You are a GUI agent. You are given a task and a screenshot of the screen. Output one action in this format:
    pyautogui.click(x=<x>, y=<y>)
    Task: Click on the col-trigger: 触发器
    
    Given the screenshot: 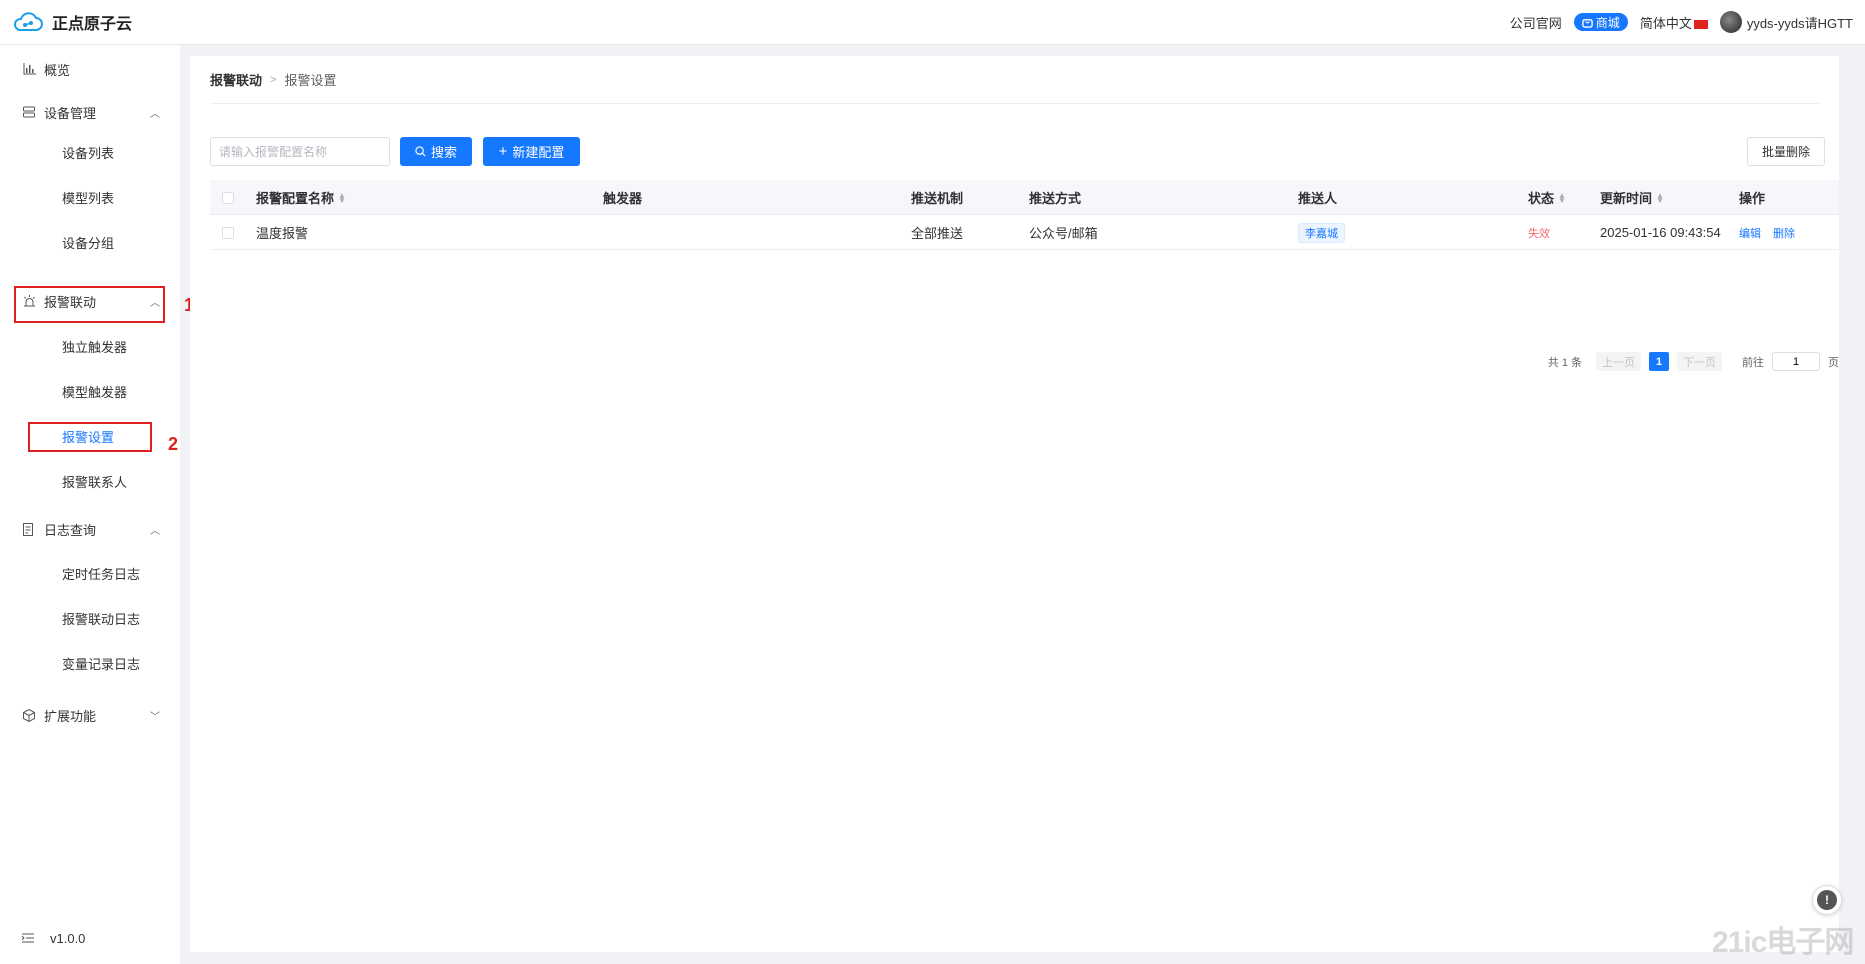 What is the action you would take?
    pyautogui.click(x=623, y=198)
    